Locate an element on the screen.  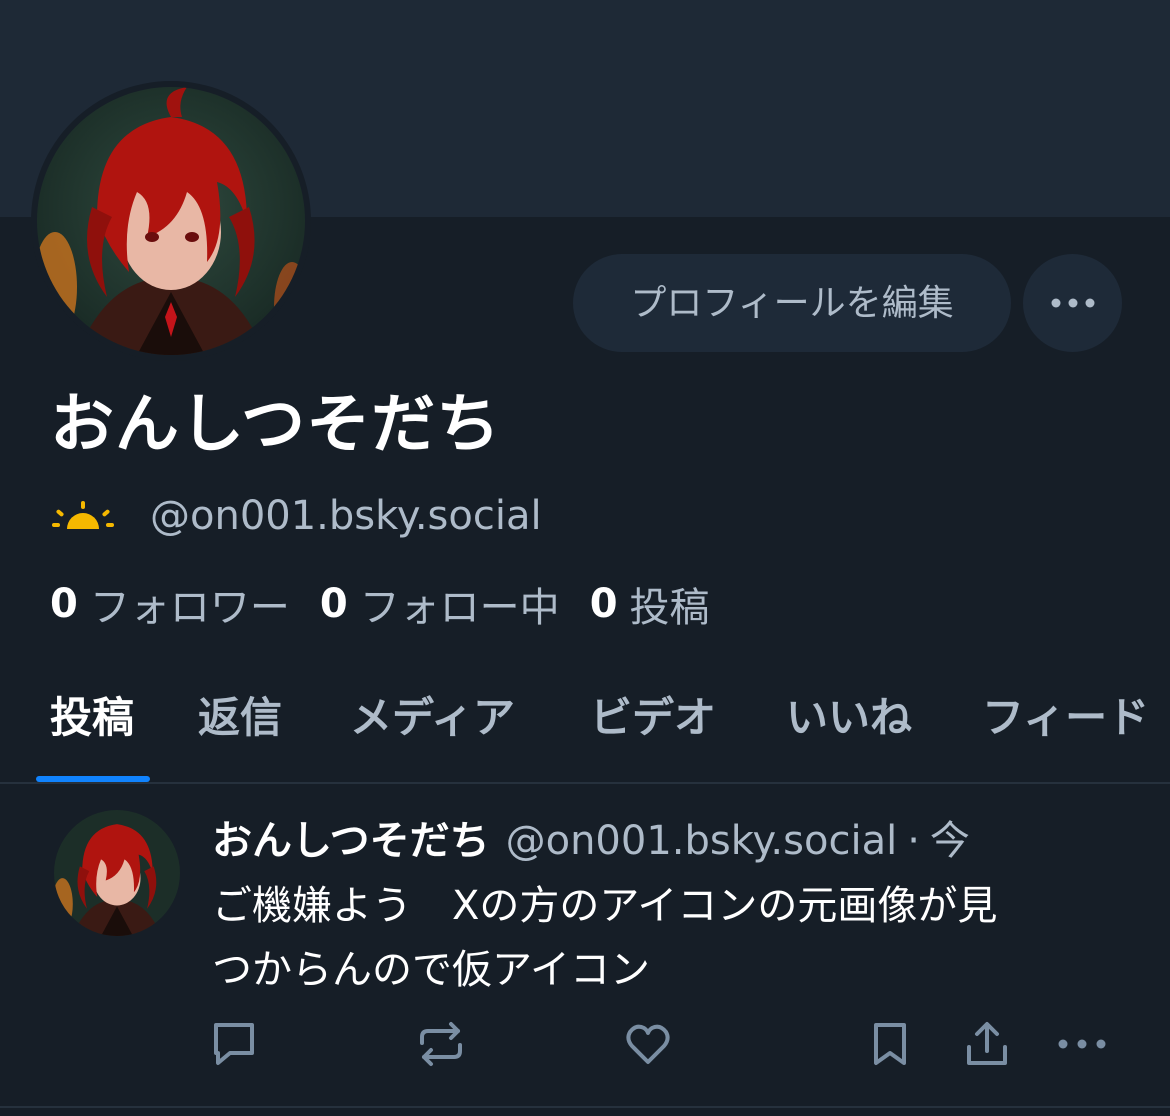
post-avatar-image is located at coordinates (117, 873).